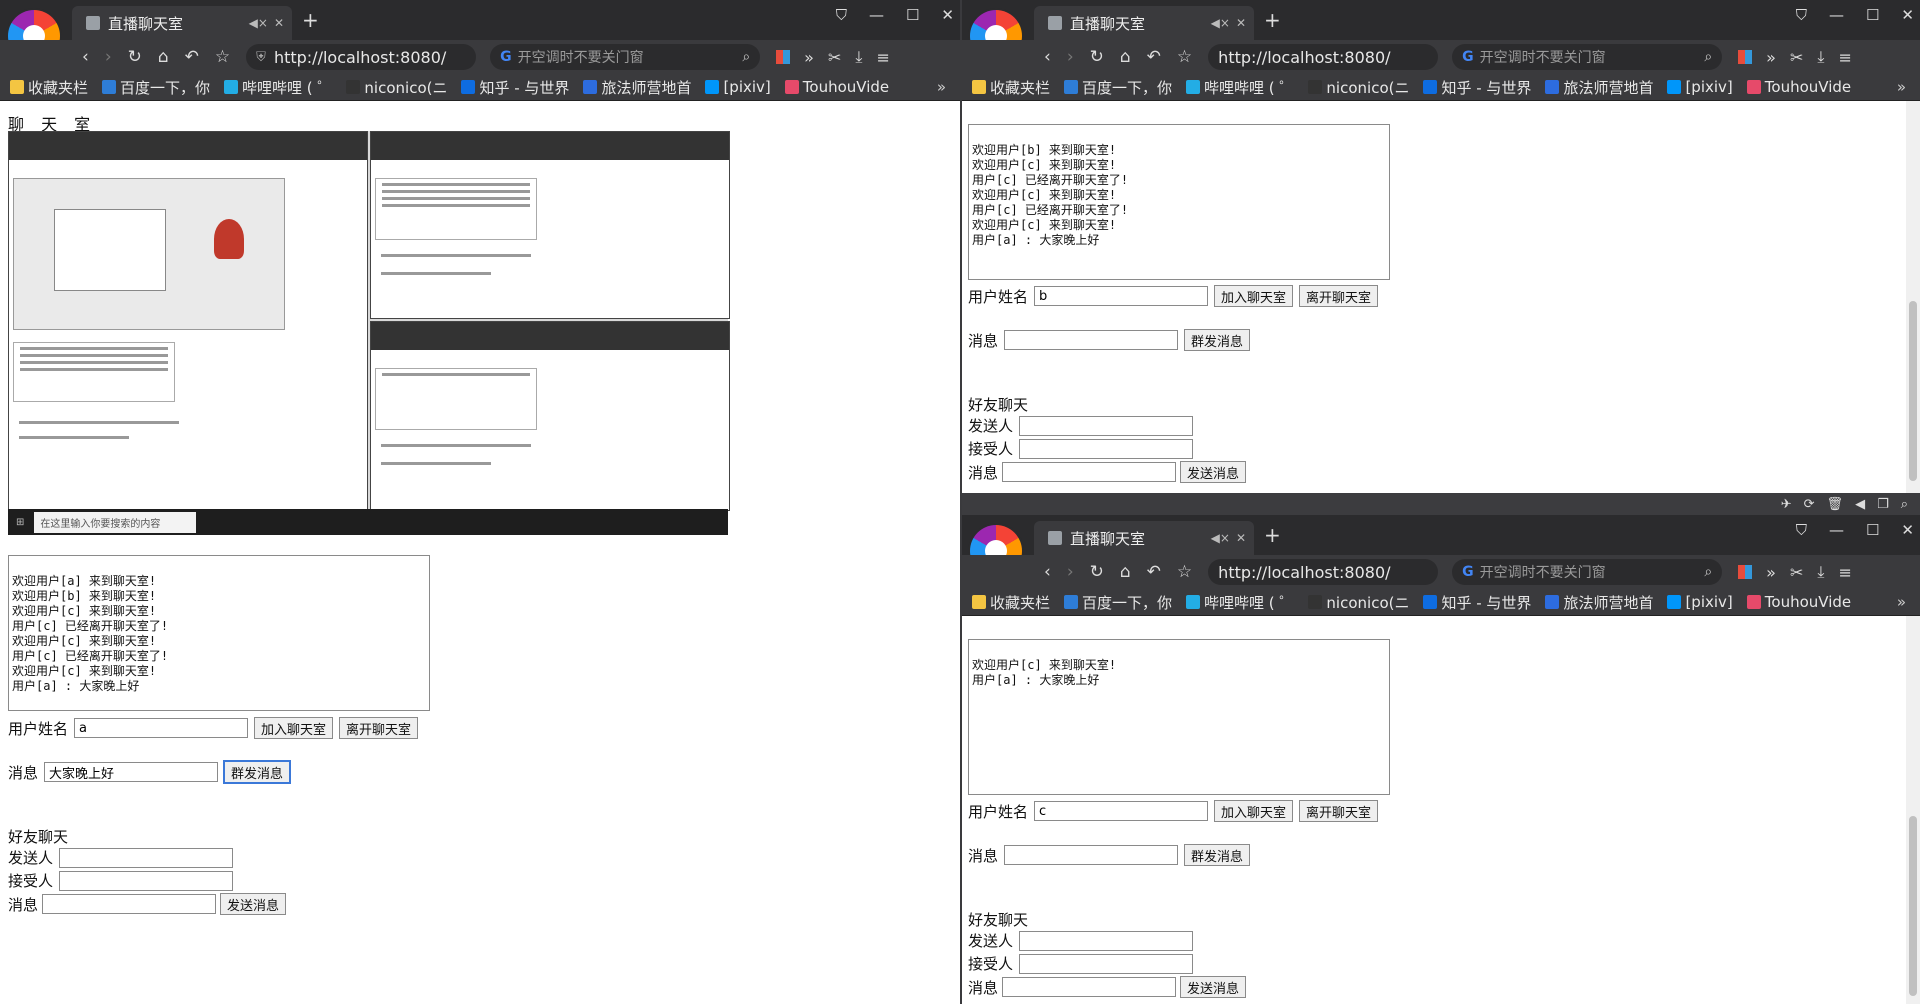 The height and width of the screenshot is (1004, 1920). Describe the element at coordinates (625, 57) in the screenshot. I see `search-box: G 开空调时不要关门窗 ⌕` at that location.